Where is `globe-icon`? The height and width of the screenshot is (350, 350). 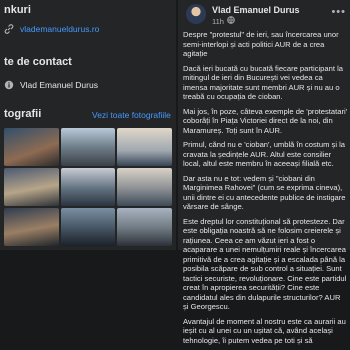
globe-icon is located at coordinates (231, 21).